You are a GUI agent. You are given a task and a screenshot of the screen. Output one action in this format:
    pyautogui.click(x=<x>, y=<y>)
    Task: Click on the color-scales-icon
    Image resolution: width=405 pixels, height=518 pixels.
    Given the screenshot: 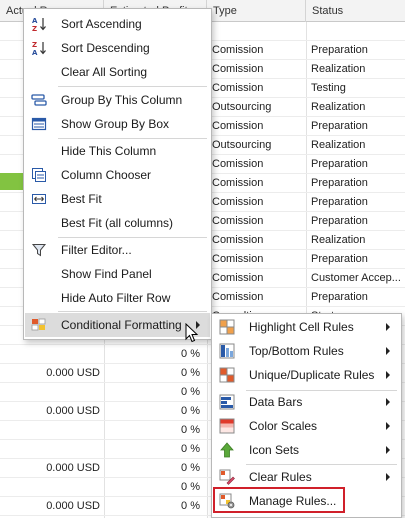 What is the action you would take?
    pyautogui.click(x=227, y=426)
    